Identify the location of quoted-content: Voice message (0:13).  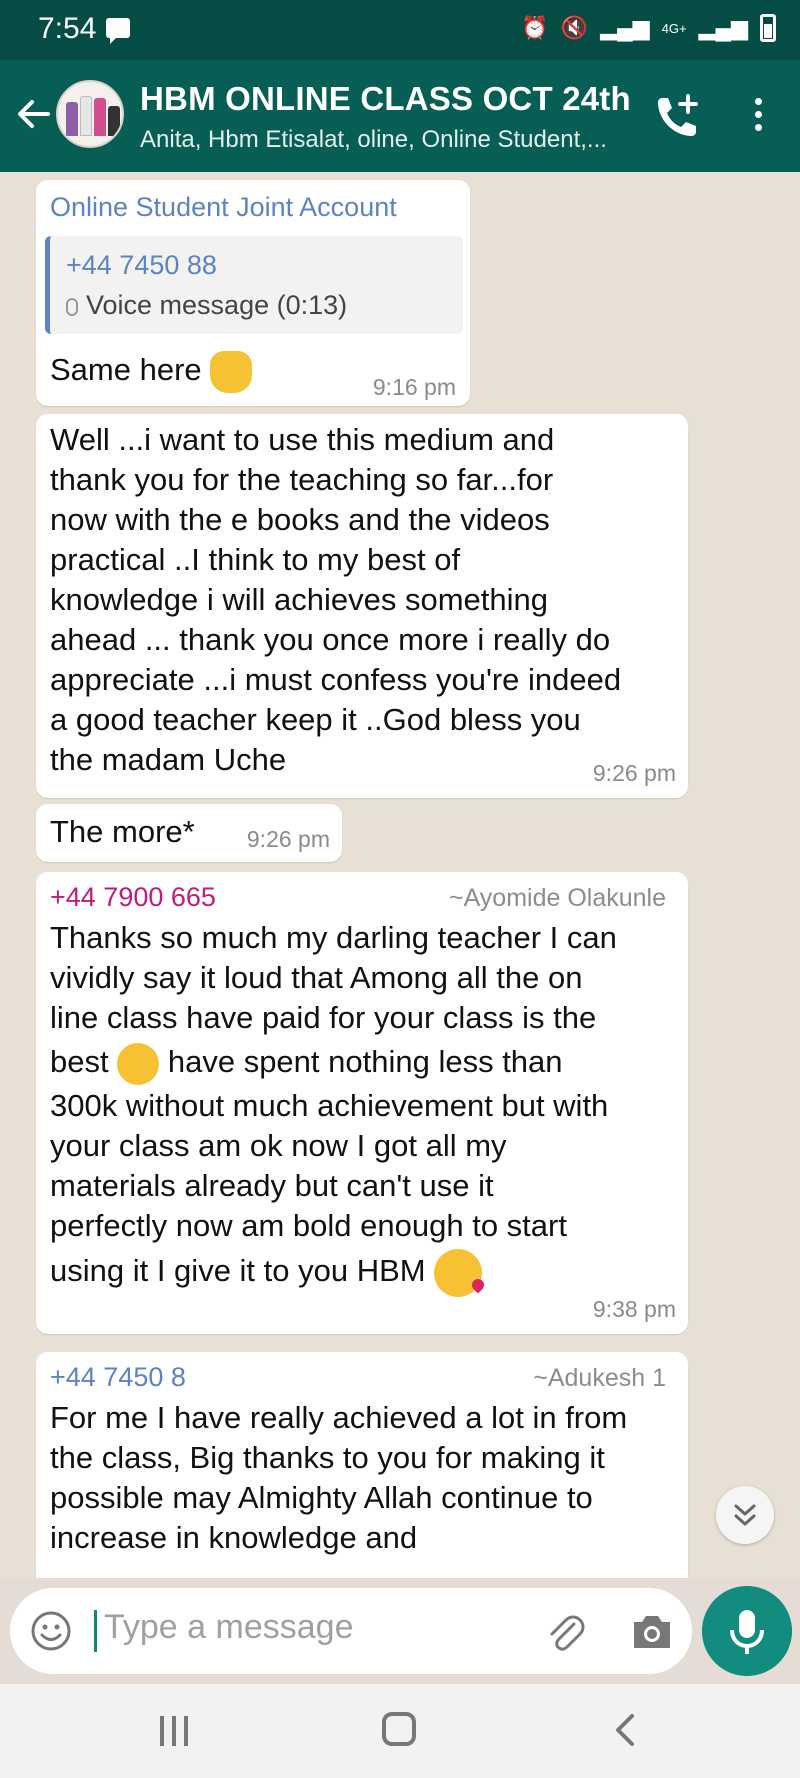
(217, 305).